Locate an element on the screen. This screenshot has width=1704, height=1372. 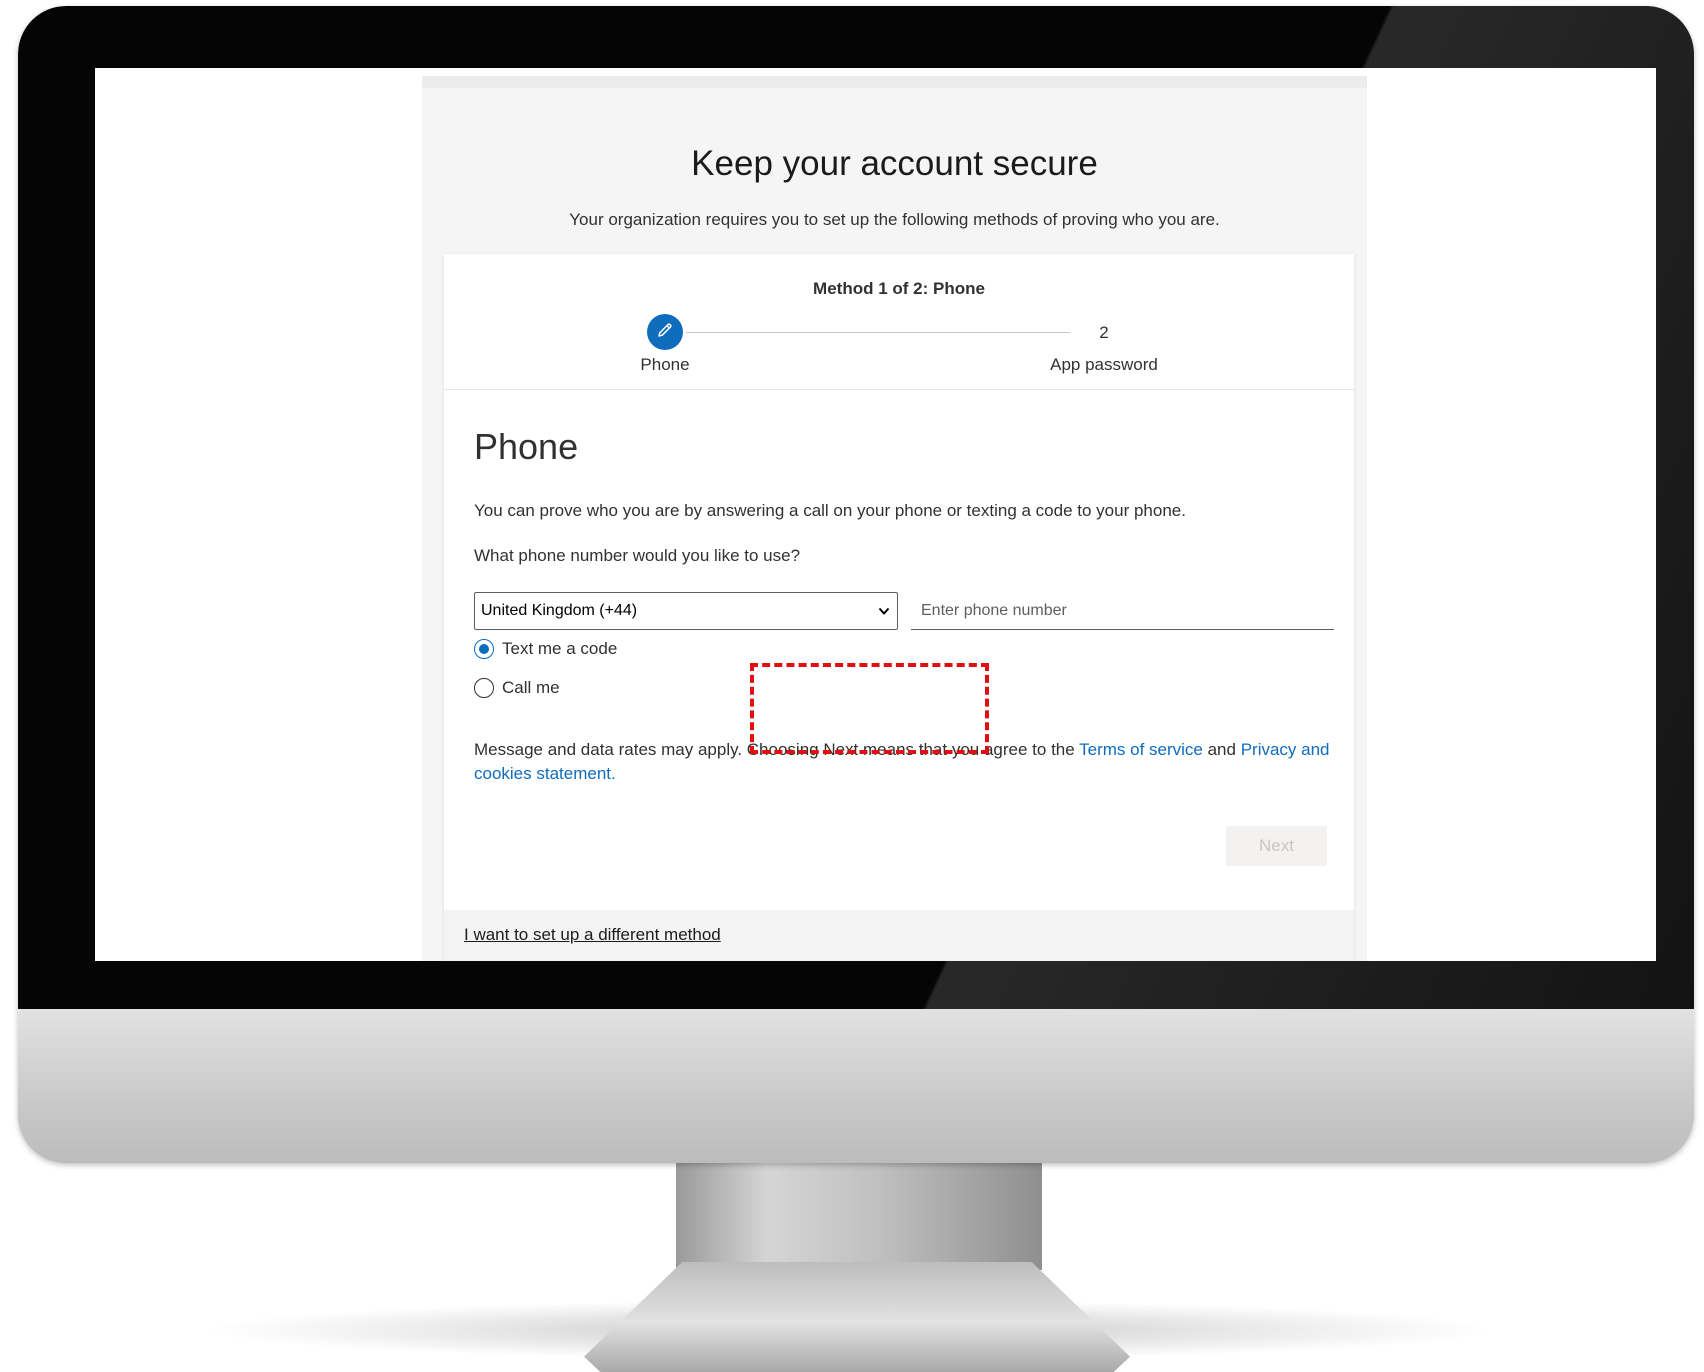
legal-middle: and is located at coordinates (1221, 749).